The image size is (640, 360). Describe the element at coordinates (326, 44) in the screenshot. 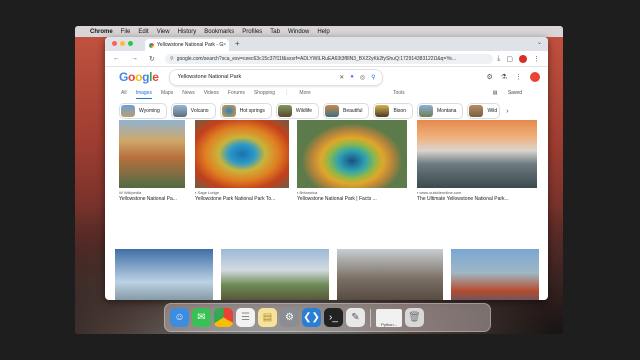

I see `tab-bar: Yellowstone National Park - G × + ⌄` at that location.